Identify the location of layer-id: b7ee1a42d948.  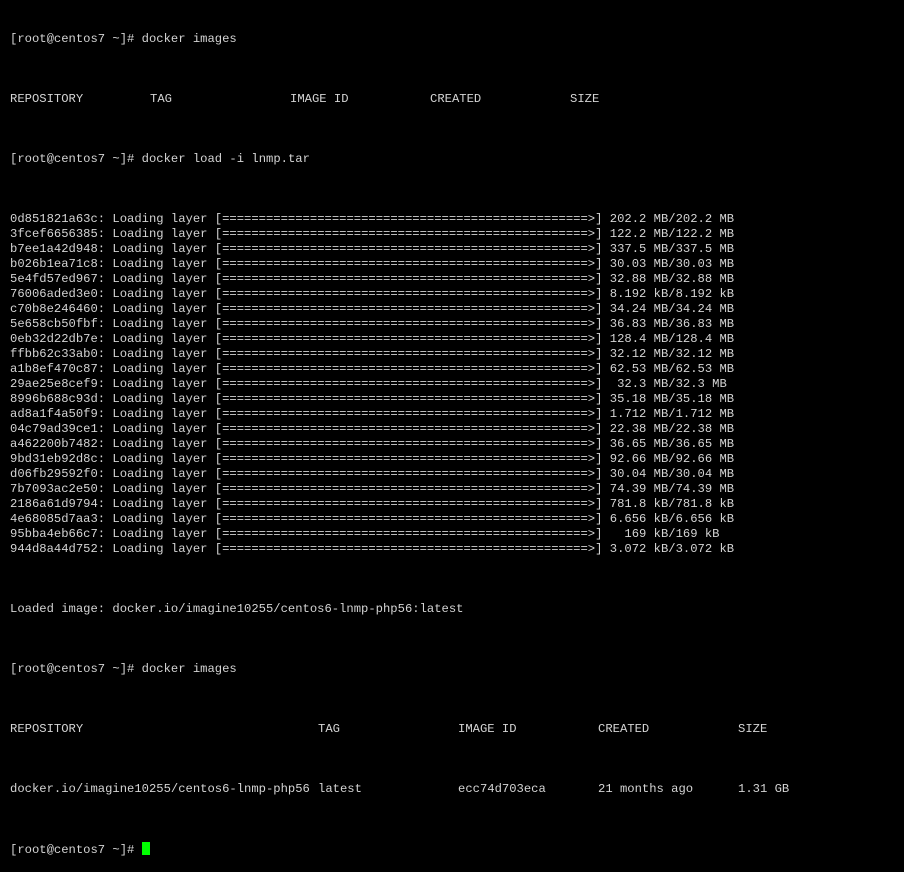
(54, 249).